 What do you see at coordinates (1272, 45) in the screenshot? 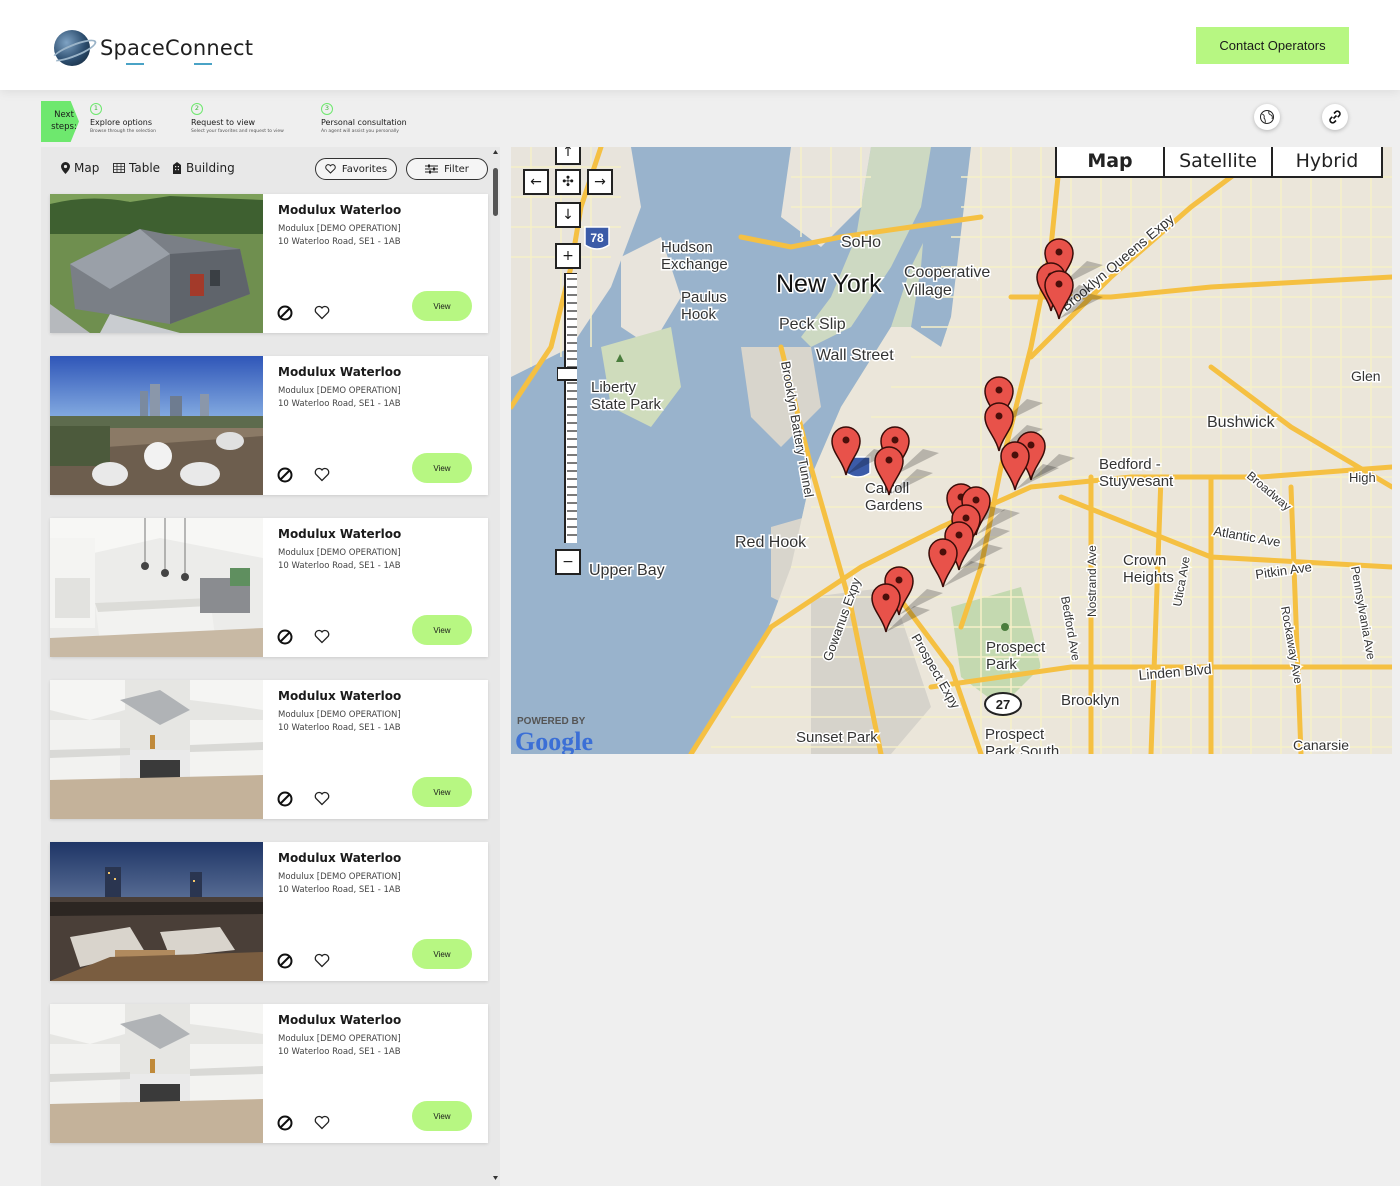
I see `contact-operators-button: Contact Operators` at bounding box center [1272, 45].